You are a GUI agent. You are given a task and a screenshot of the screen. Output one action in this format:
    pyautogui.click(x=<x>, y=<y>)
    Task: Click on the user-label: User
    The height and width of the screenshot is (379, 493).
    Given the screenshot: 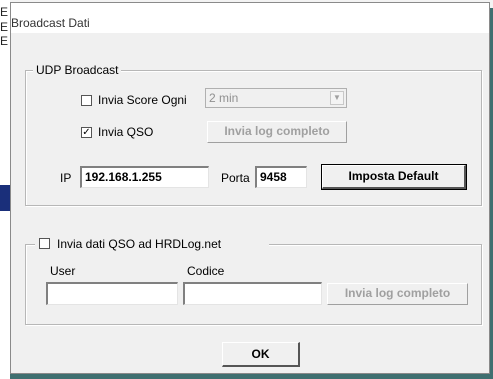 What is the action you would take?
    pyautogui.click(x=63, y=271)
    